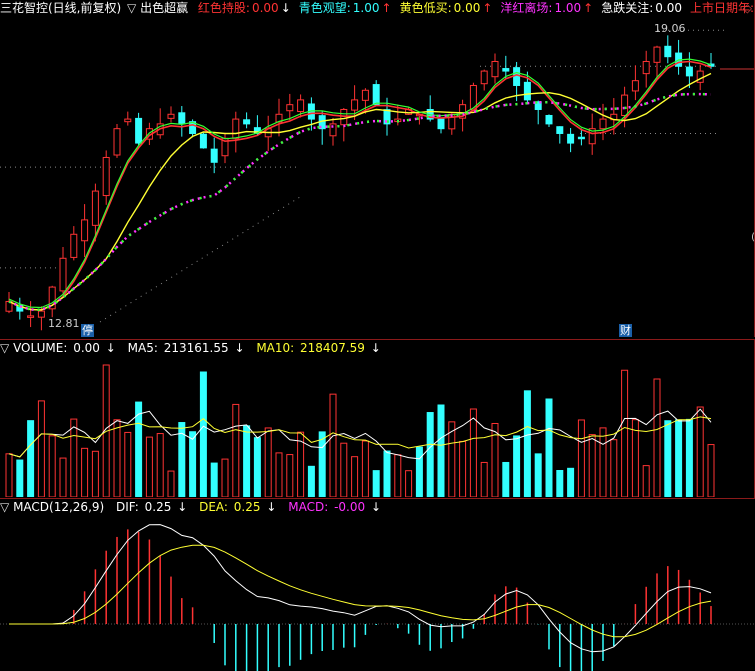  What do you see at coordinates (142, 348) in the screenshot?
I see `ma5-label: MA5:` at bounding box center [142, 348].